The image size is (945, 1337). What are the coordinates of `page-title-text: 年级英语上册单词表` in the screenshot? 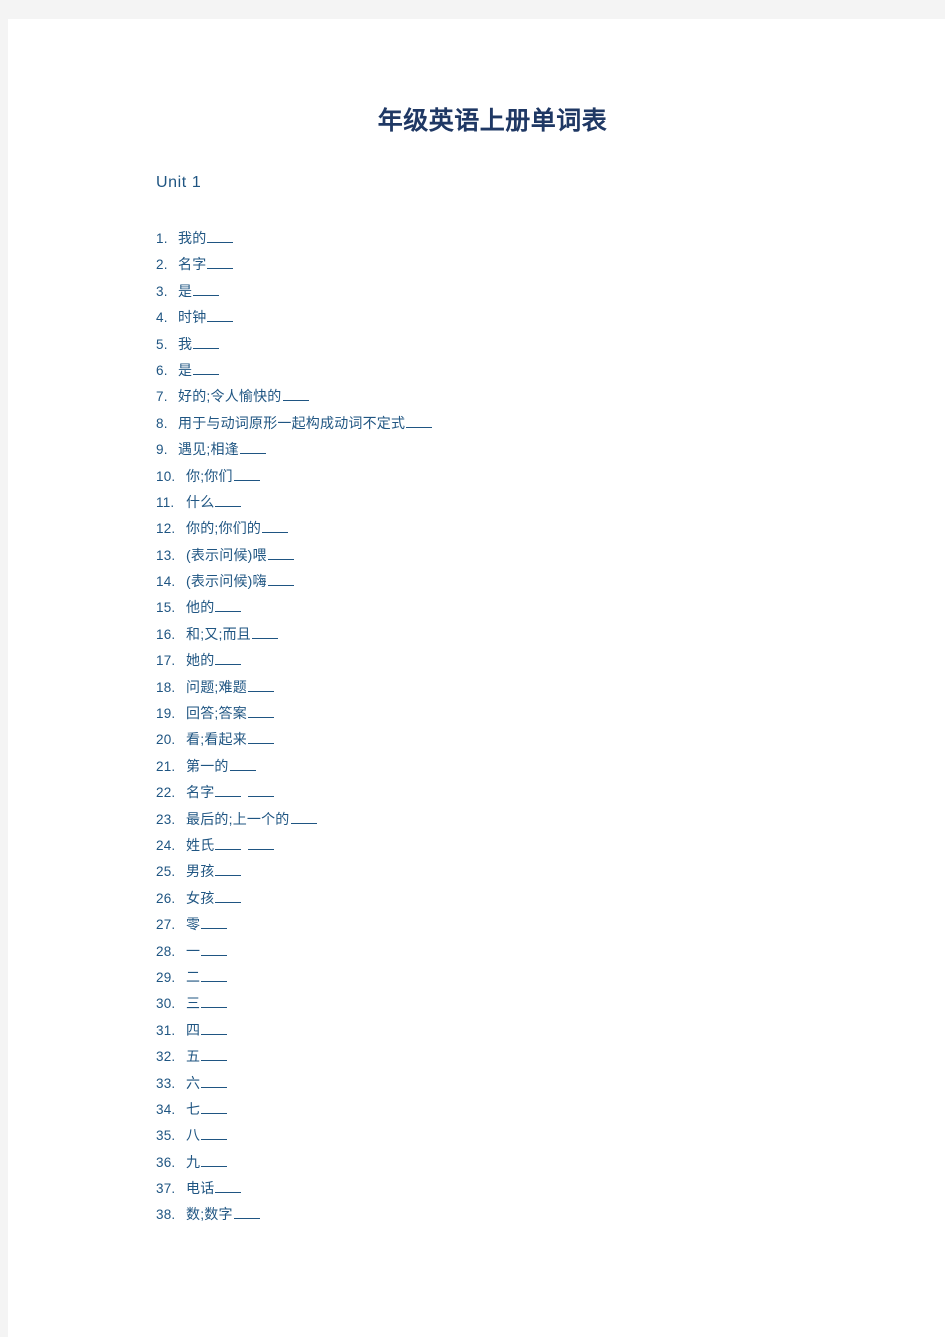 It's located at (492, 121).